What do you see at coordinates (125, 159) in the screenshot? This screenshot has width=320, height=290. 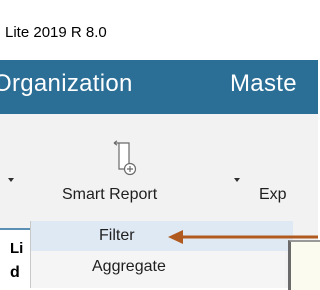 I see `smart-report-icon` at bounding box center [125, 159].